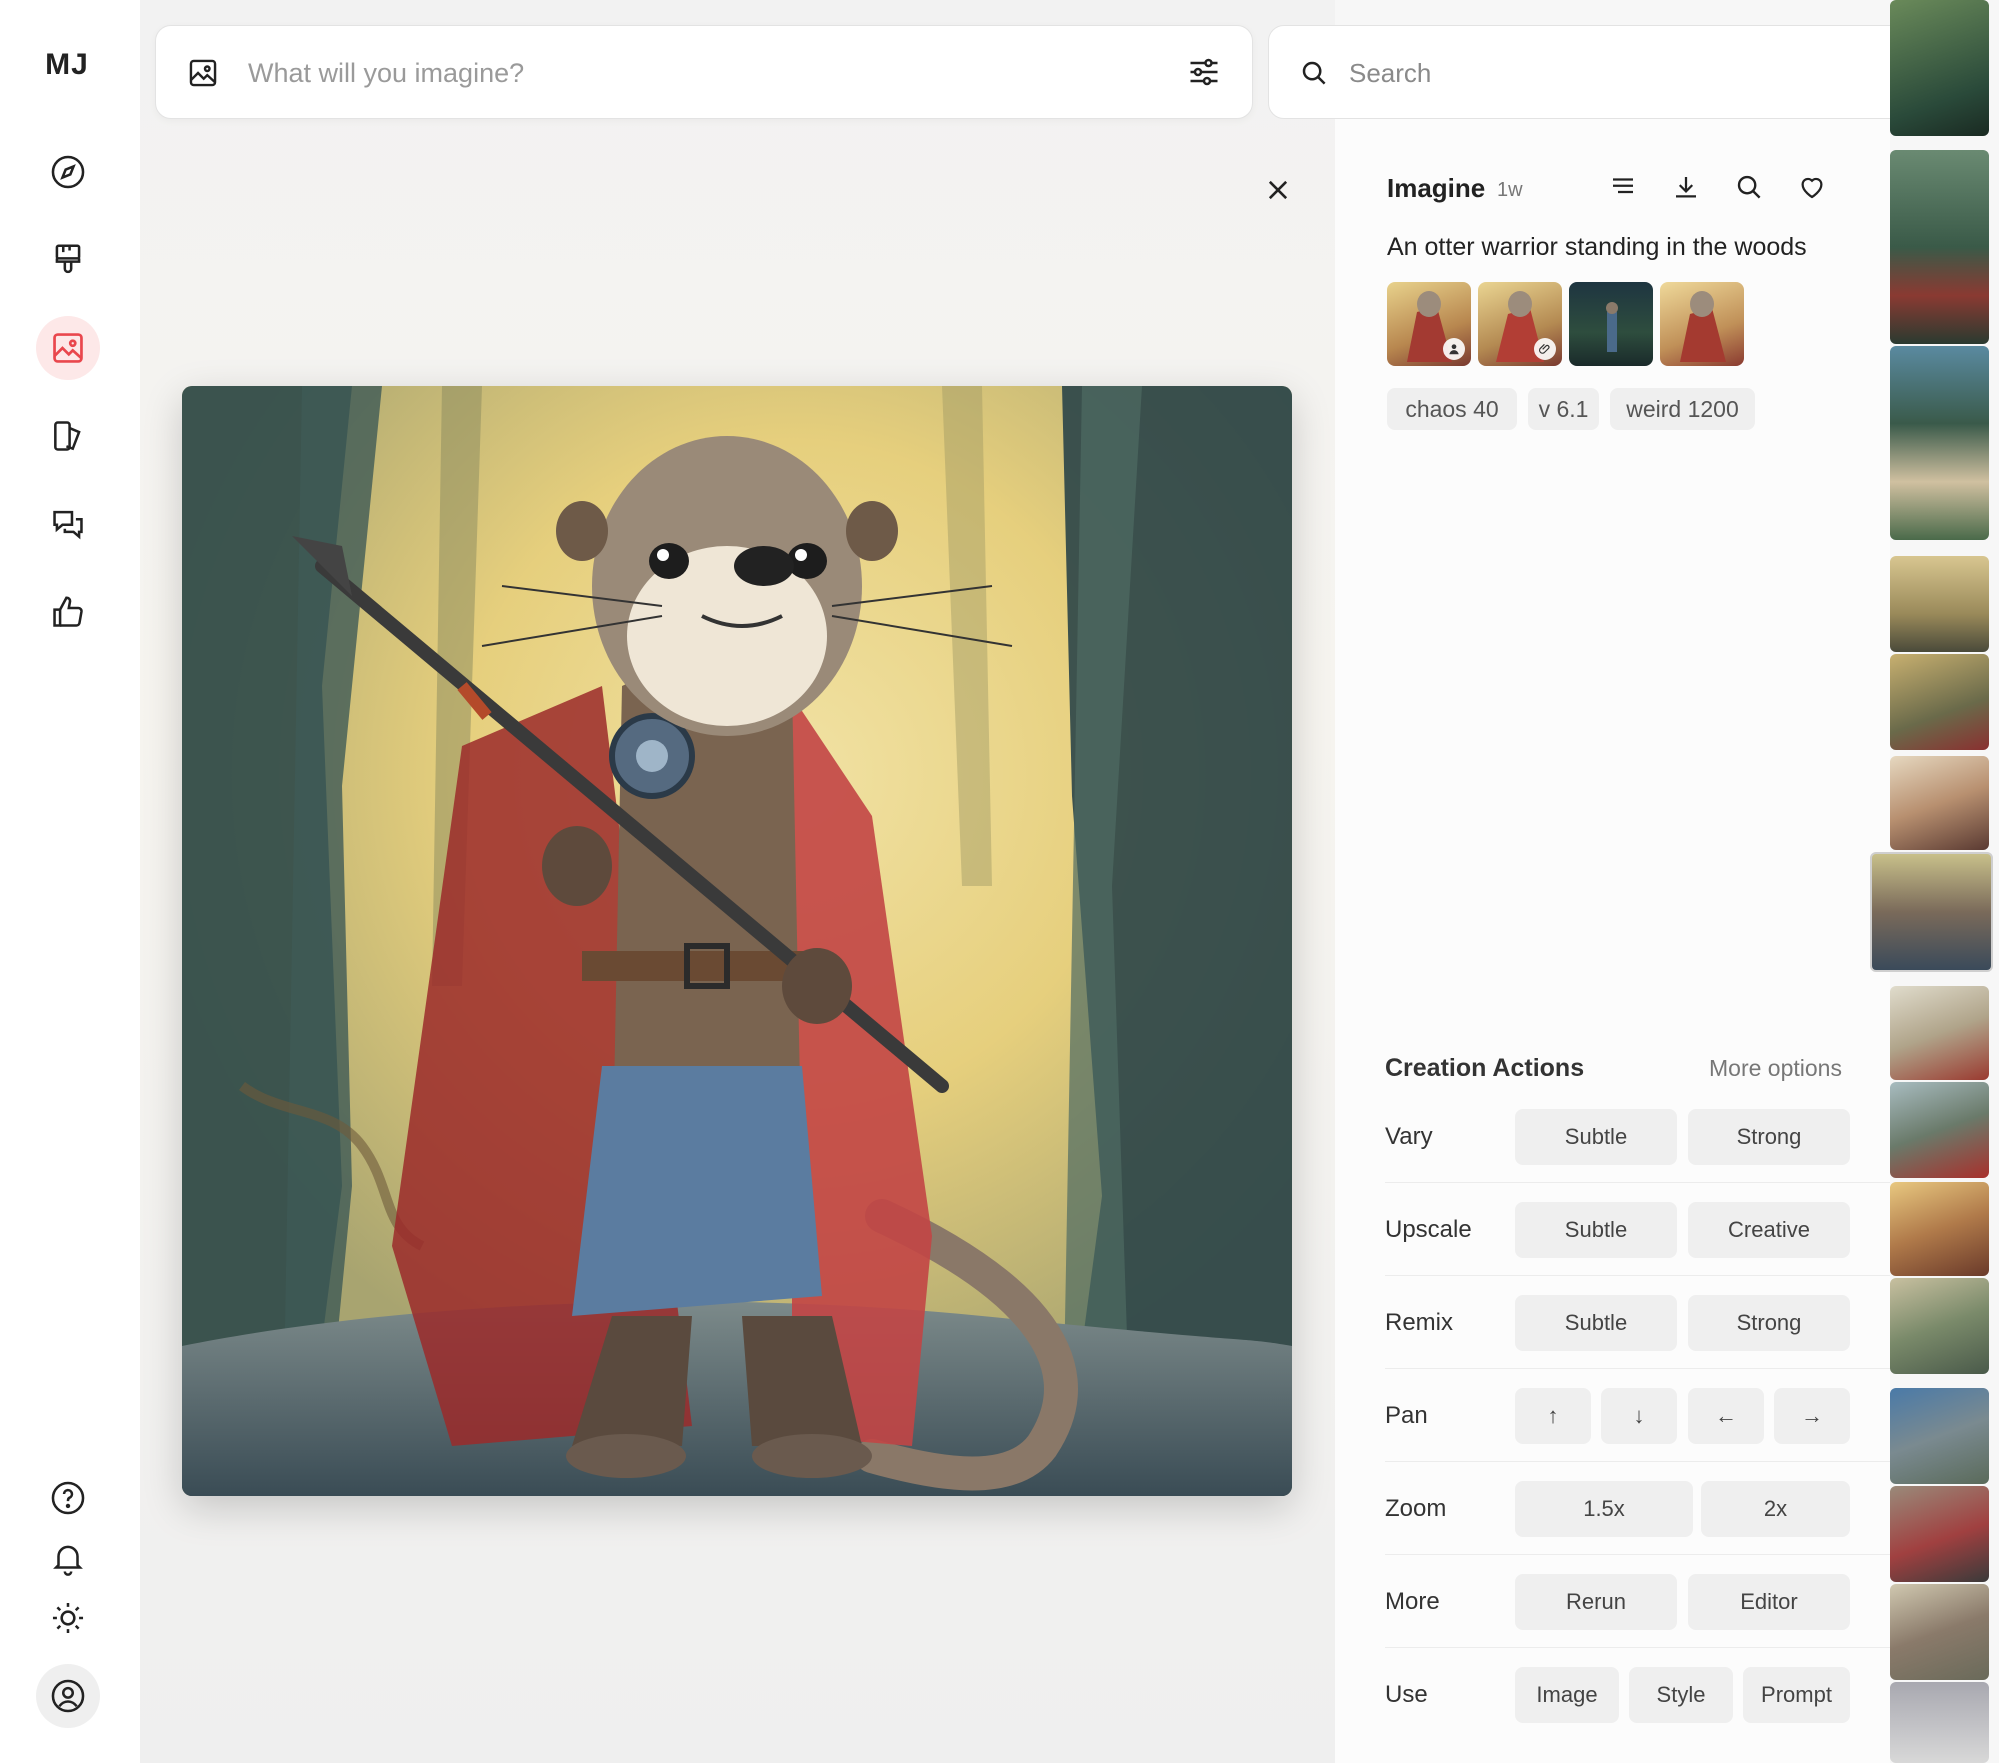  What do you see at coordinates (68, 524) in the screenshot?
I see `nav-chat-button` at bounding box center [68, 524].